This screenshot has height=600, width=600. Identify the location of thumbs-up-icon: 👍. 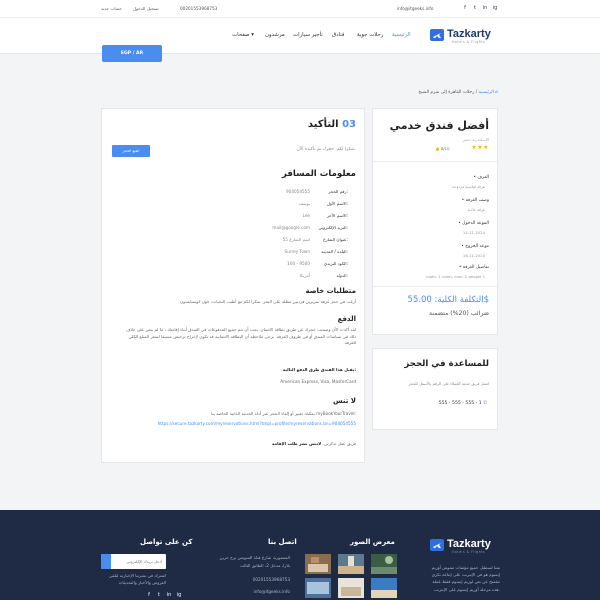
(437, 148).